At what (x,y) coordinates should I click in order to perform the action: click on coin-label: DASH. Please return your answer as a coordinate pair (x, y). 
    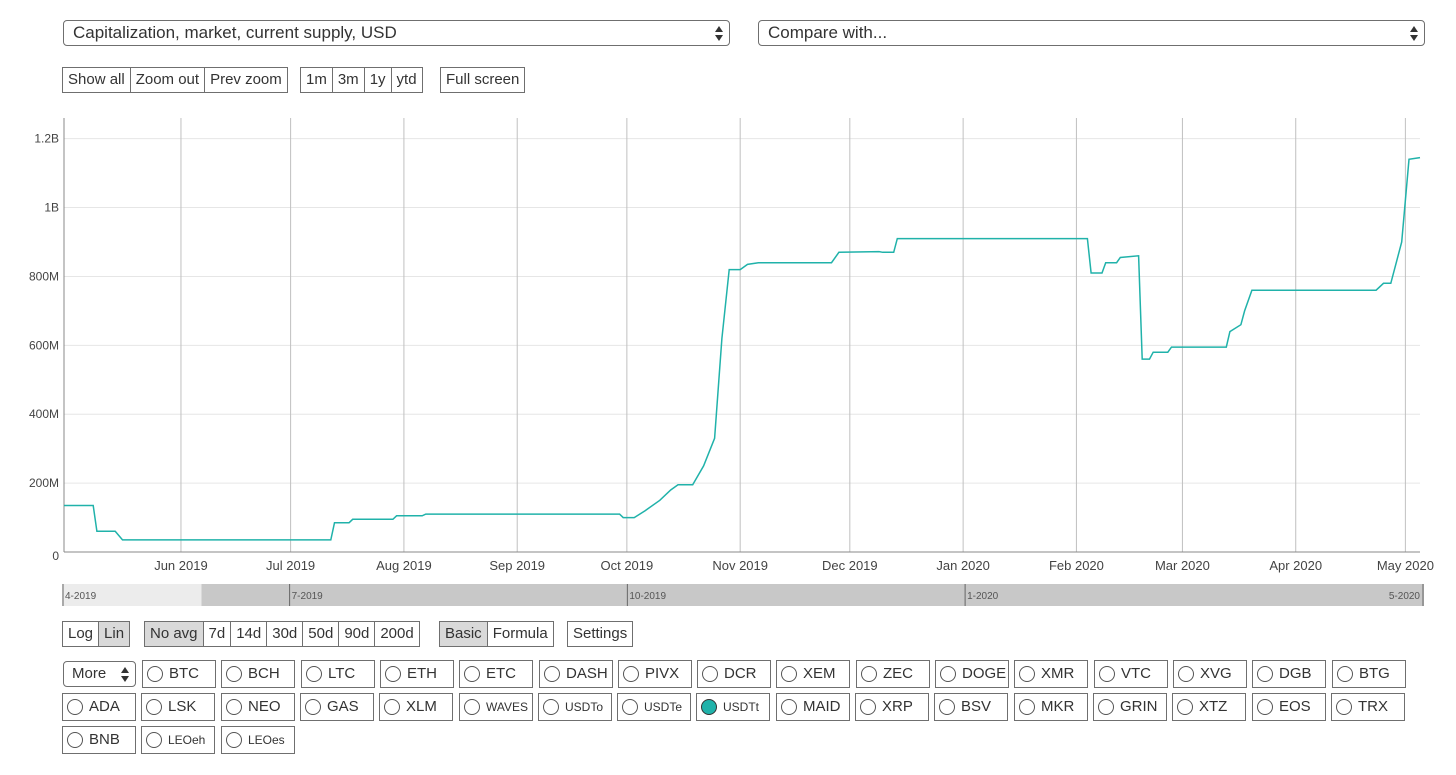
    Looking at the image, I should click on (587, 673).